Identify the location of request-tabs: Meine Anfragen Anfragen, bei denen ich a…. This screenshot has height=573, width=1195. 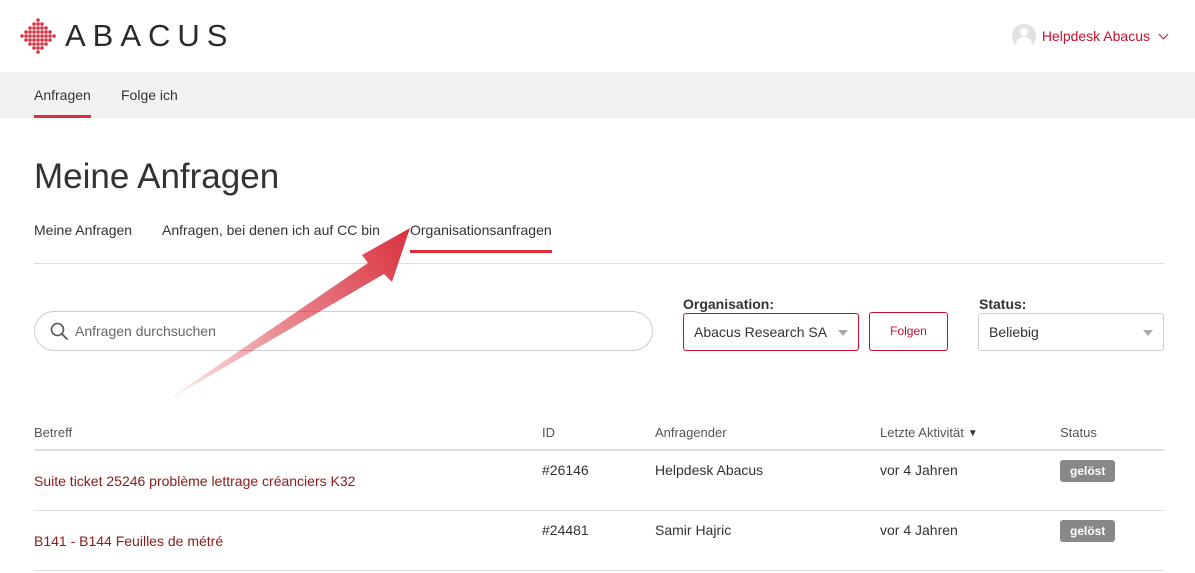
(599, 243).